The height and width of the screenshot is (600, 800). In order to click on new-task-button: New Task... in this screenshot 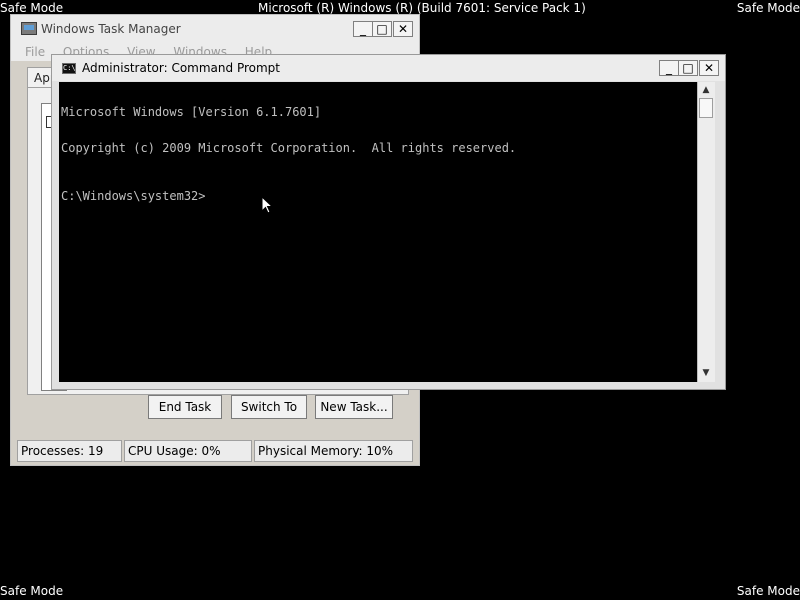, I will do `click(354, 407)`.